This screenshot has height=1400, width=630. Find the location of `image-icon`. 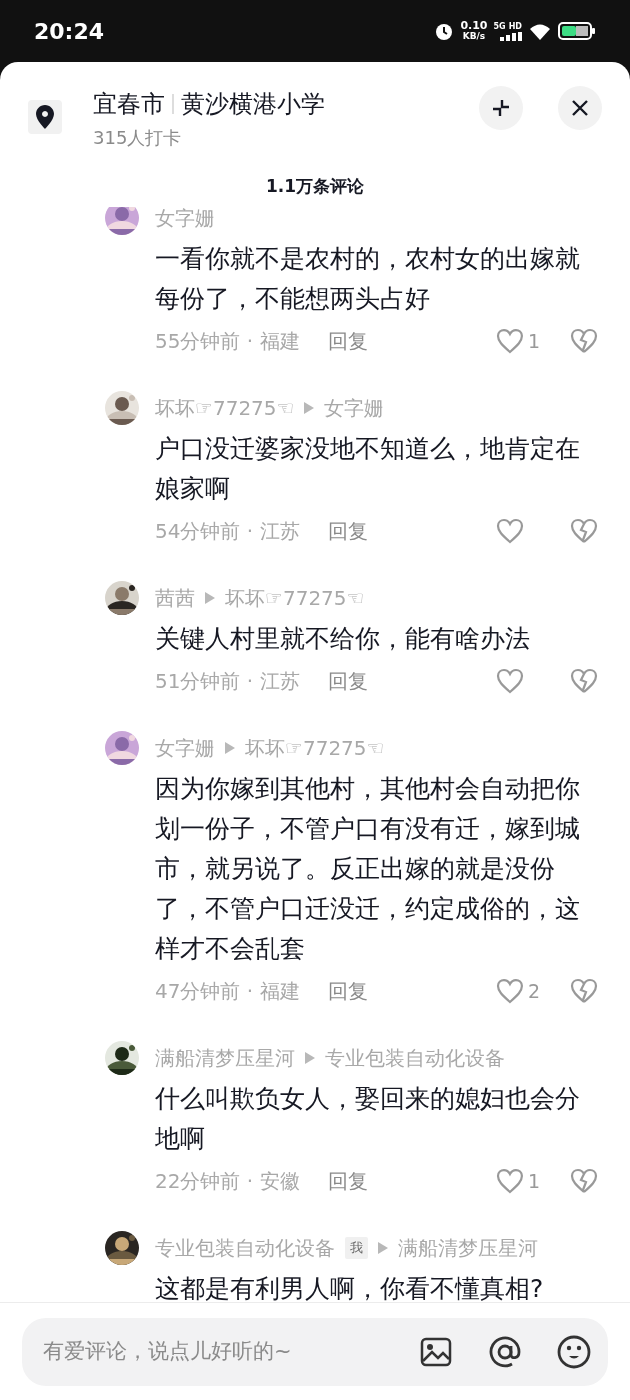

image-icon is located at coordinates (436, 1352).